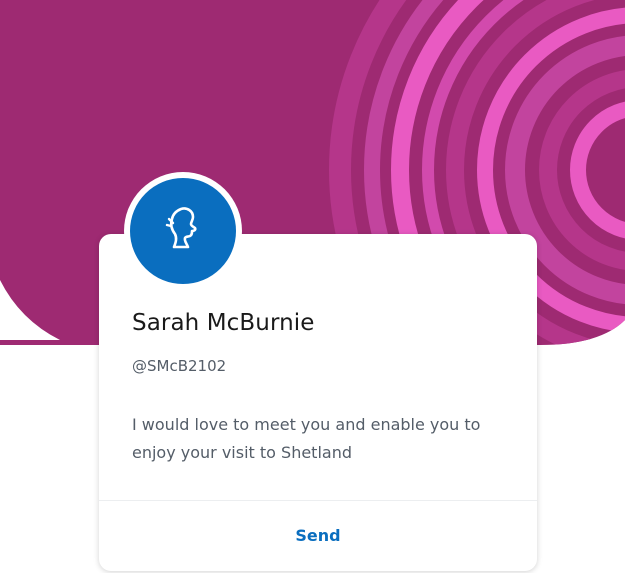 The width and height of the screenshot is (625, 573). Describe the element at coordinates (179, 366) in the screenshot. I see `profile-handle: @SMcB2102` at that location.